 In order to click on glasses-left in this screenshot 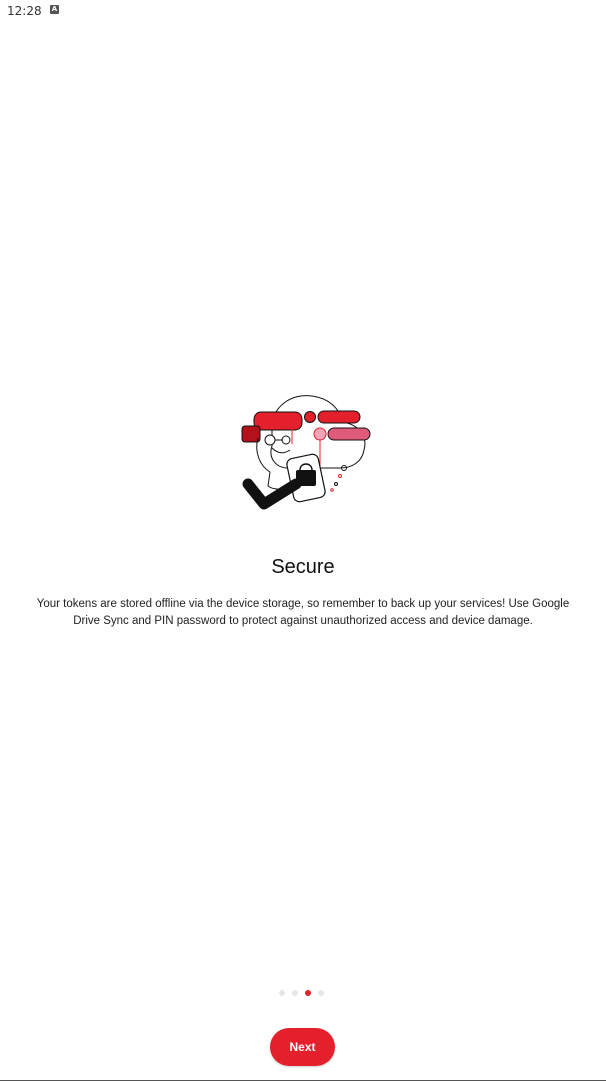, I will do `click(270, 440)`.